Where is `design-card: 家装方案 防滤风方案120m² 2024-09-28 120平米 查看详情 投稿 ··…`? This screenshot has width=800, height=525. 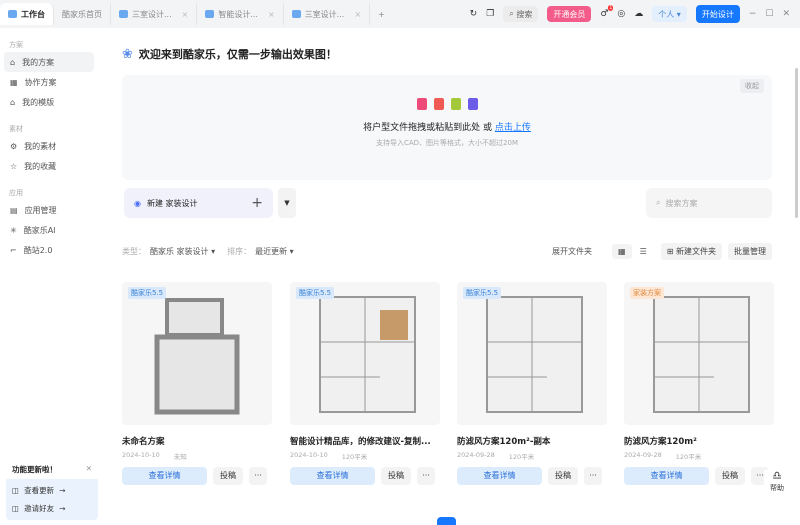
design-card: 家装方案 防滤风方案120m² 2024-09-28 120平米 查看详情 投稿 ··… is located at coordinates (699, 384).